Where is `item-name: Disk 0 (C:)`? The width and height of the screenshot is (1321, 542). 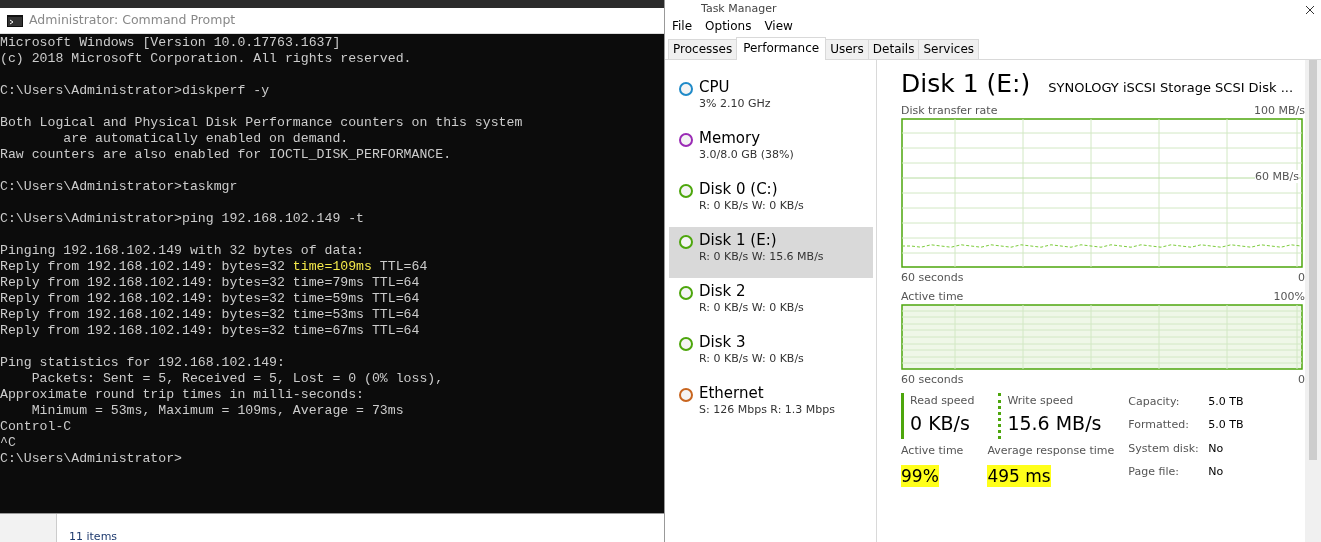
item-name: Disk 0 (C:) is located at coordinates (739, 189).